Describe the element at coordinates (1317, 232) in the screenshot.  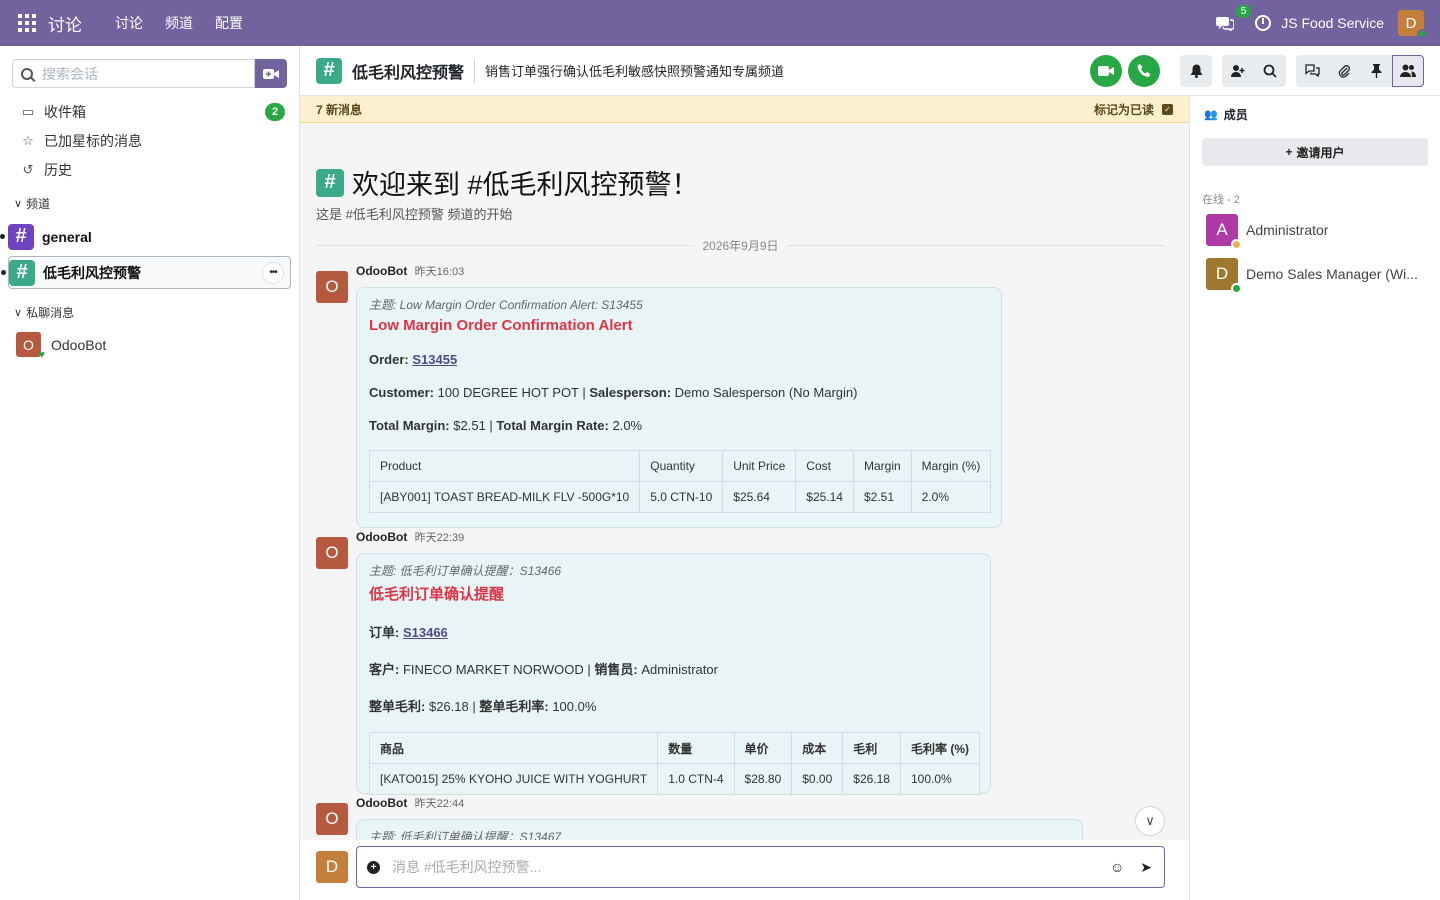
I see `member-item: A Administrator` at that location.